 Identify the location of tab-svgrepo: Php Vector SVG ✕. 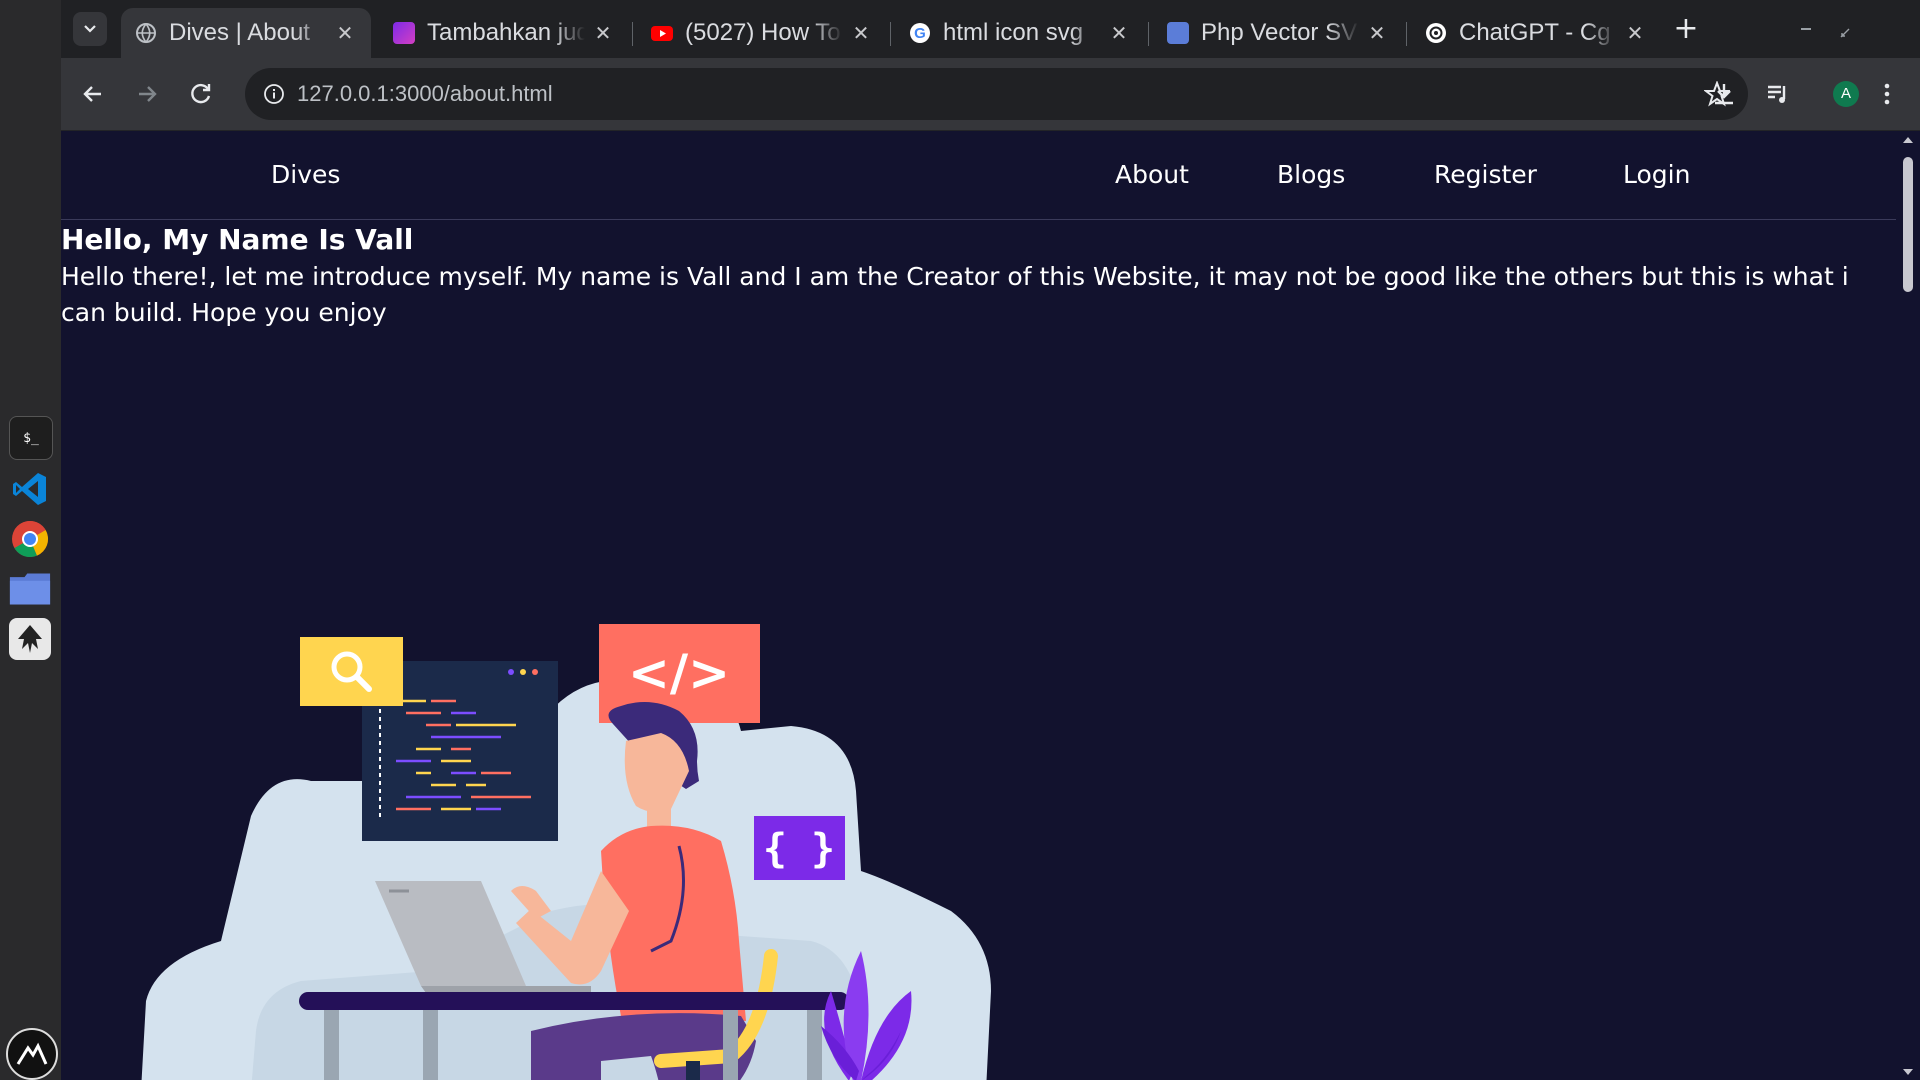
(1278, 33).